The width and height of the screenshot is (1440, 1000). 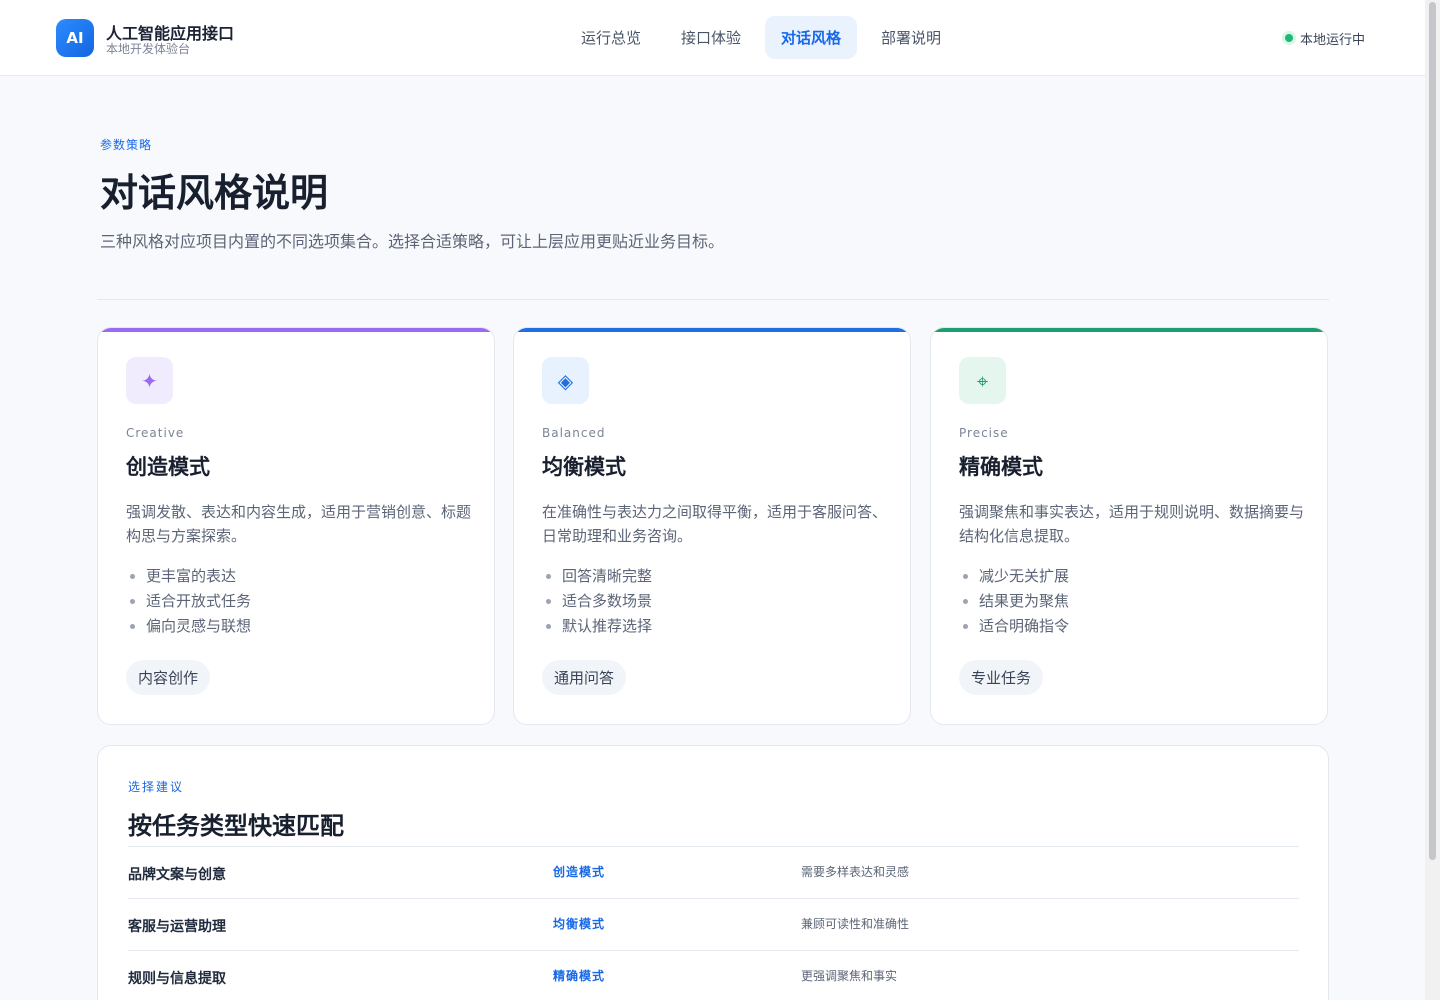 I want to click on app-subtitle: 本地开发体验台, so click(x=148, y=49).